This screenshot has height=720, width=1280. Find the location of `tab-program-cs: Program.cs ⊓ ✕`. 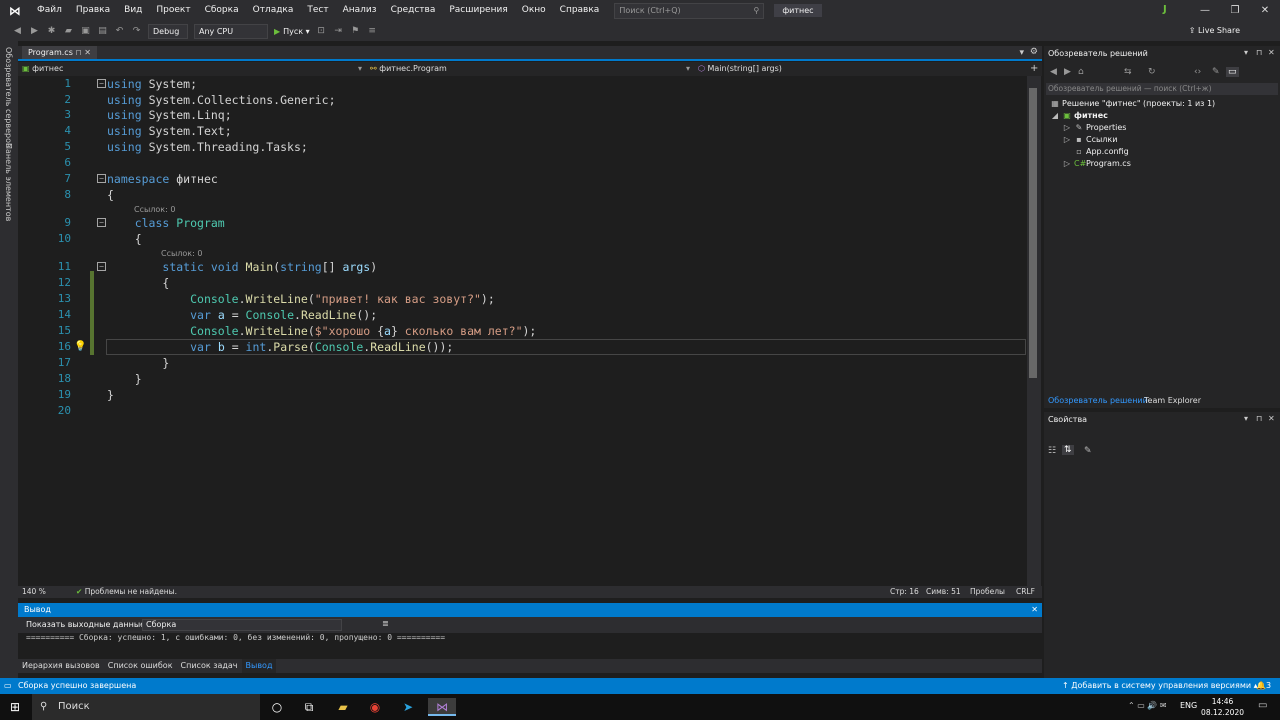

tab-program-cs: Program.cs ⊓ ✕ is located at coordinates (59, 52).